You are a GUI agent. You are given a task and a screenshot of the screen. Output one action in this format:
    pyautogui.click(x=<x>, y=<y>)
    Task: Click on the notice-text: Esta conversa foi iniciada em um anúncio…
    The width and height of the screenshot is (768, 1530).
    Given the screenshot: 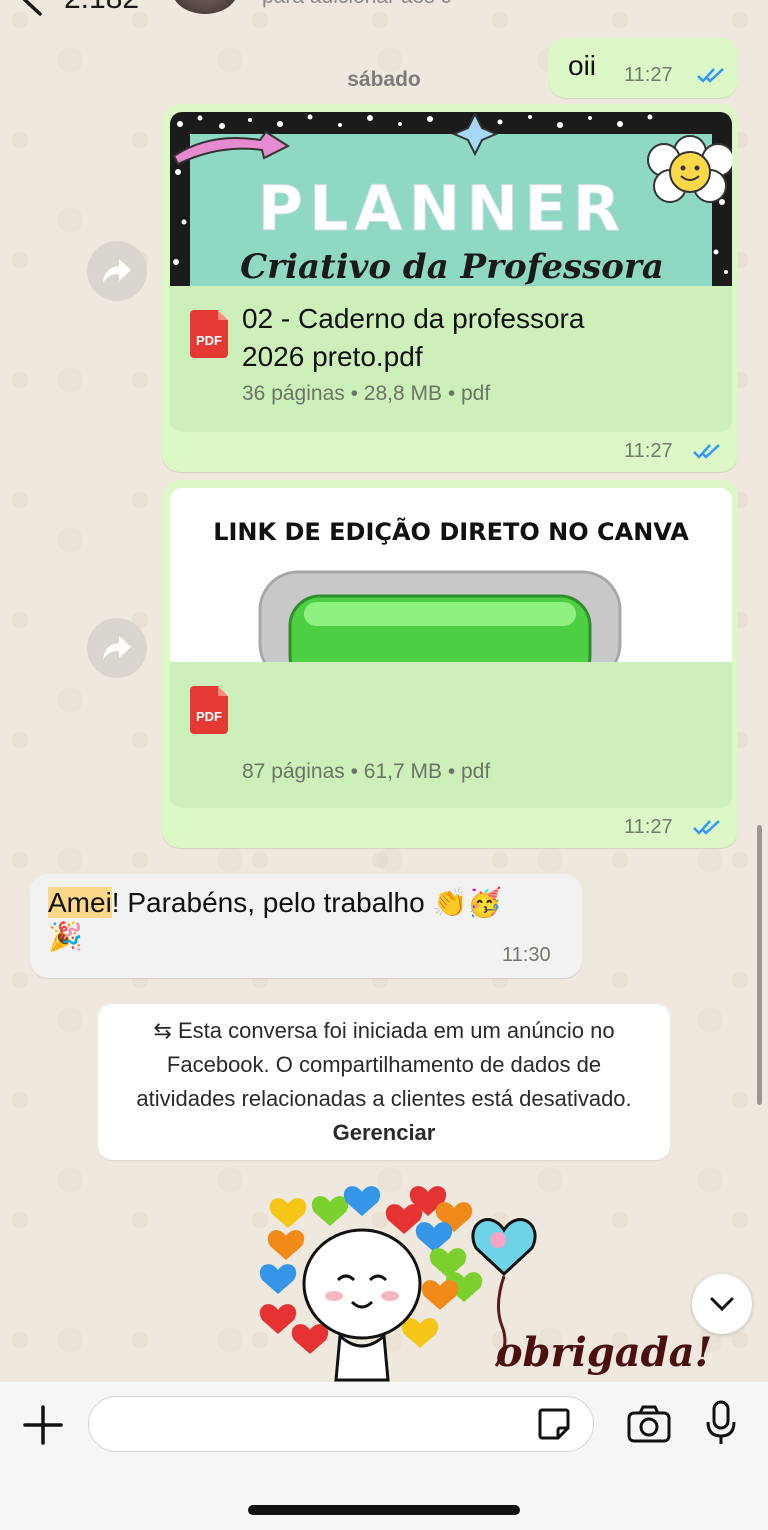 What is the action you would take?
    pyautogui.click(x=384, y=1064)
    